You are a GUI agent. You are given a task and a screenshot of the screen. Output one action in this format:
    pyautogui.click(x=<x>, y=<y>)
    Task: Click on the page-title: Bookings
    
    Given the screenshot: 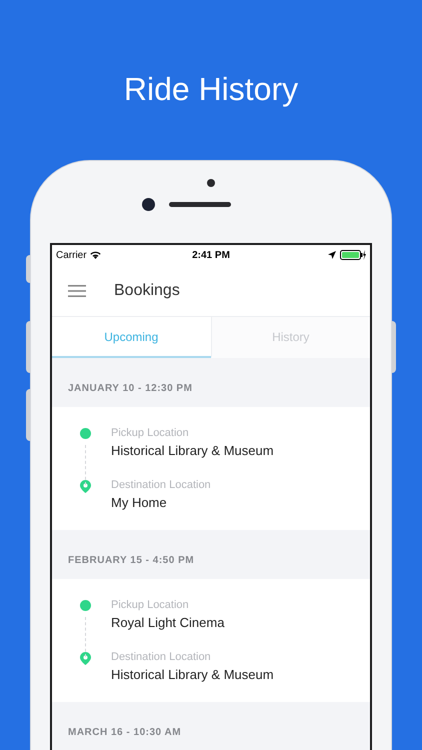 What is the action you would take?
    pyautogui.click(x=147, y=290)
    